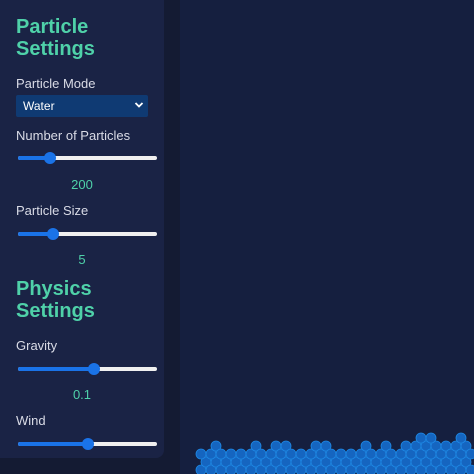  I want to click on gravity-label: Gravity, so click(37, 345).